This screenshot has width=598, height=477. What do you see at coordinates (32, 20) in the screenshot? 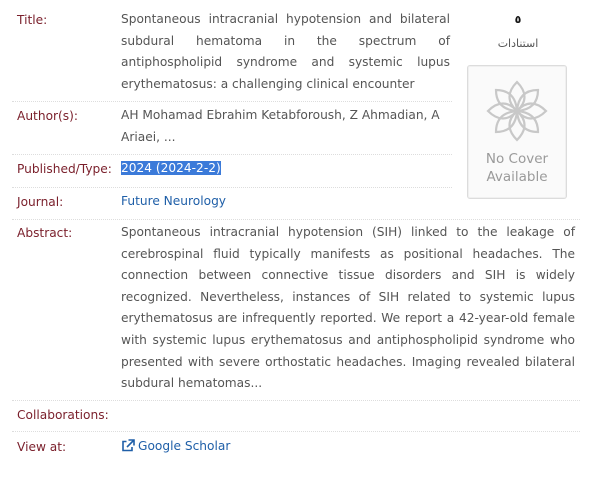
I see `title-label: Title:` at bounding box center [32, 20].